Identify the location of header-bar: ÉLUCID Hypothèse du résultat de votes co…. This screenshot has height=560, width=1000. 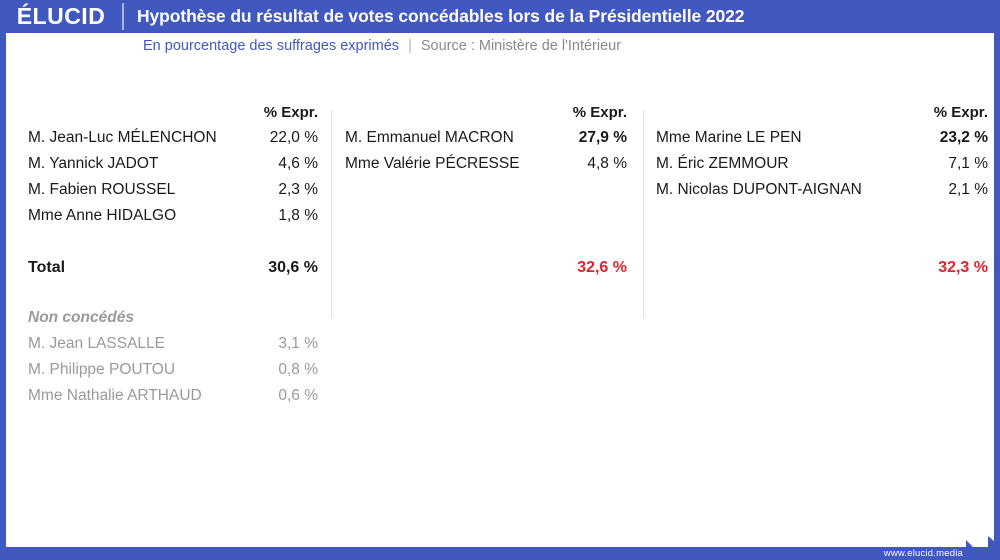
(500, 16).